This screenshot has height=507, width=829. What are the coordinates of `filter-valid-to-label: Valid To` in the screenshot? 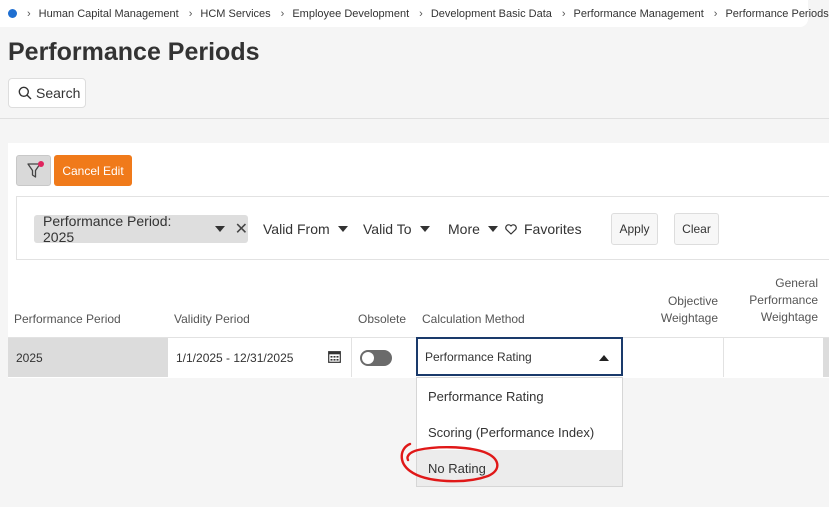 It's located at (387, 229).